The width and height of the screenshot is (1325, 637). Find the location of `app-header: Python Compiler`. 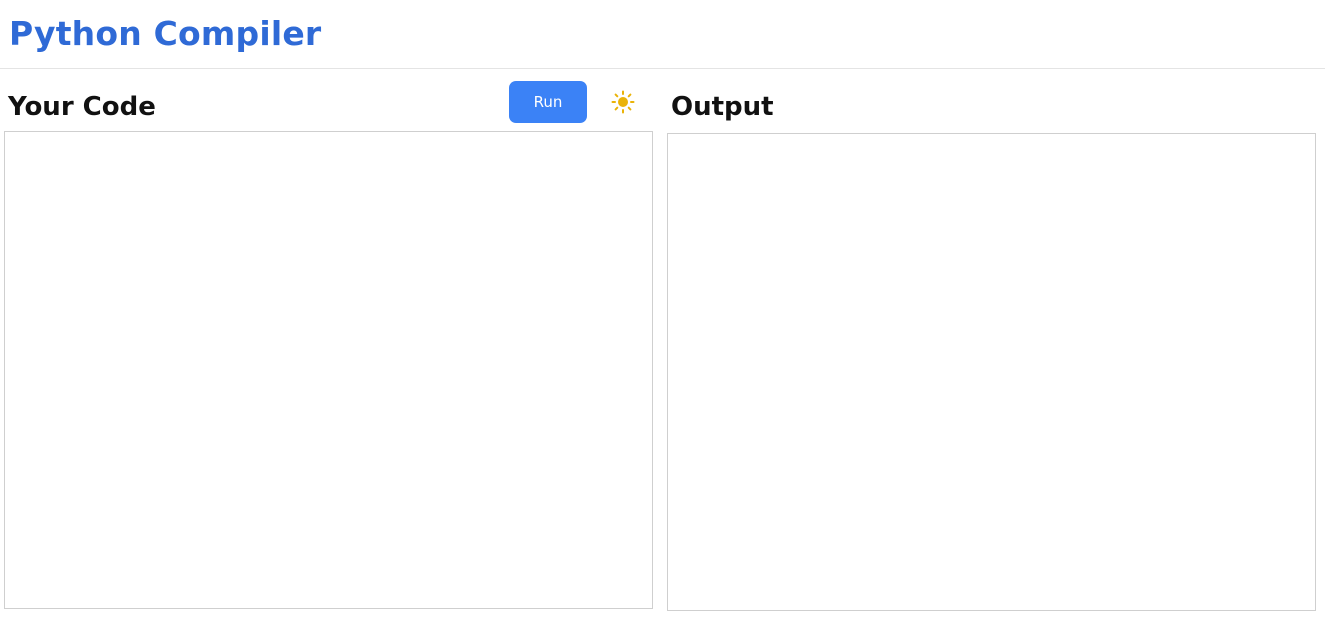

app-header: Python Compiler is located at coordinates (662, 34).